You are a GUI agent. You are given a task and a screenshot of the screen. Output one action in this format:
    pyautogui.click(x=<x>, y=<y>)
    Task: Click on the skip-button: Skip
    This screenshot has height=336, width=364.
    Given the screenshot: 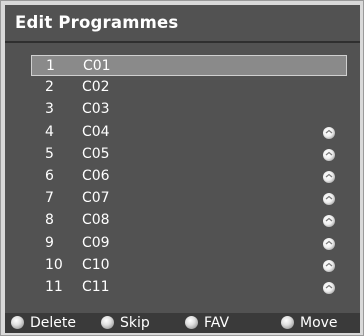 What is the action you would take?
    pyautogui.click(x=125, y=323)
    